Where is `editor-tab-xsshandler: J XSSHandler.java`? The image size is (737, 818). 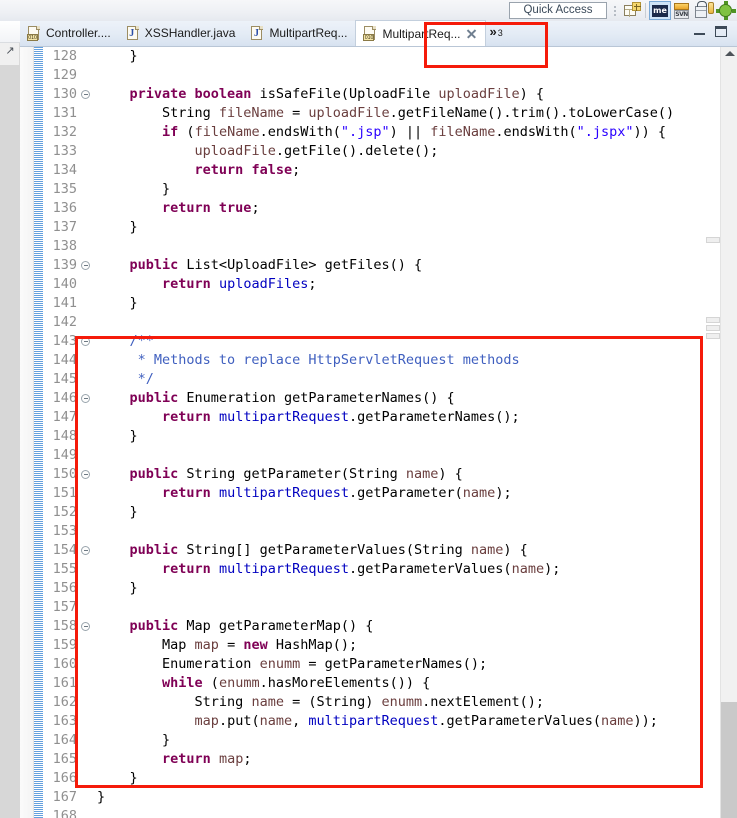 editor-tab-xsshandler: J XSSHandler.java is located at coordinates (181, 33).